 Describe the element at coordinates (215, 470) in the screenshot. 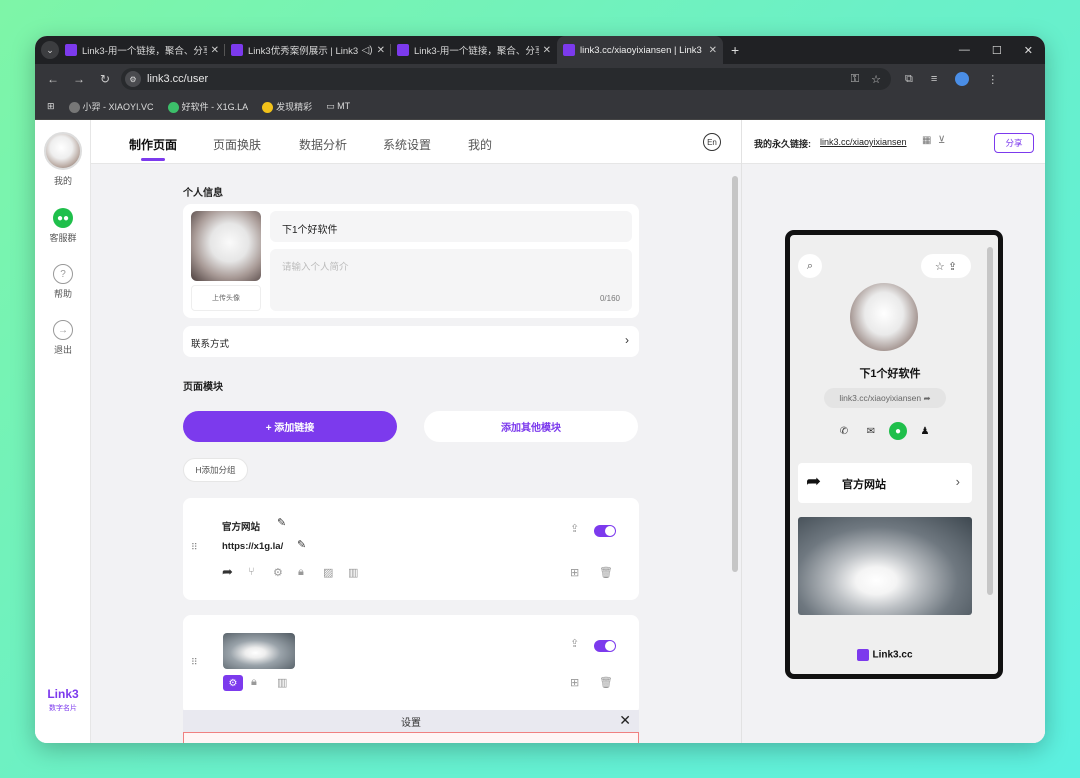

I see `add-group-button: H添加分组` at that location.